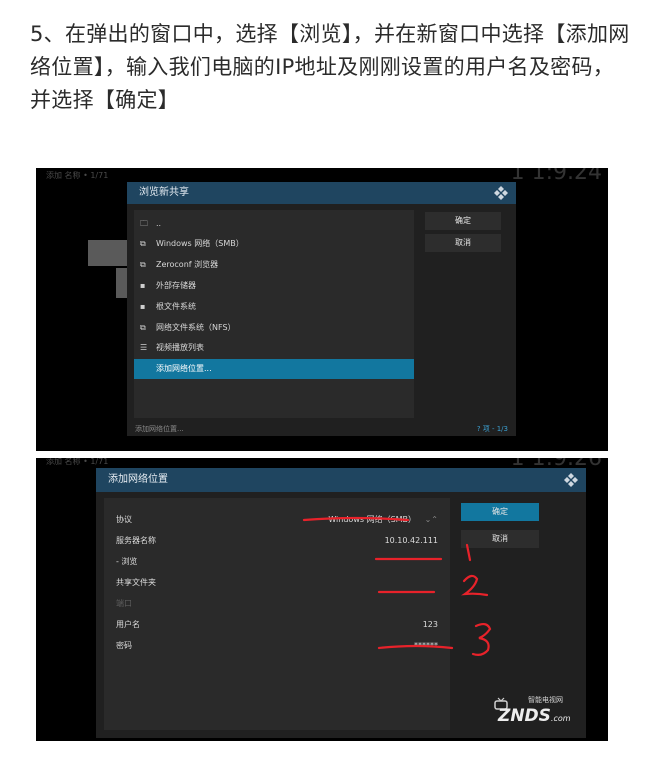  Describe the element at coordinates (492, 429) in the screenshot. I see `footer-page-count: ? 项 - 1/3` at that location.